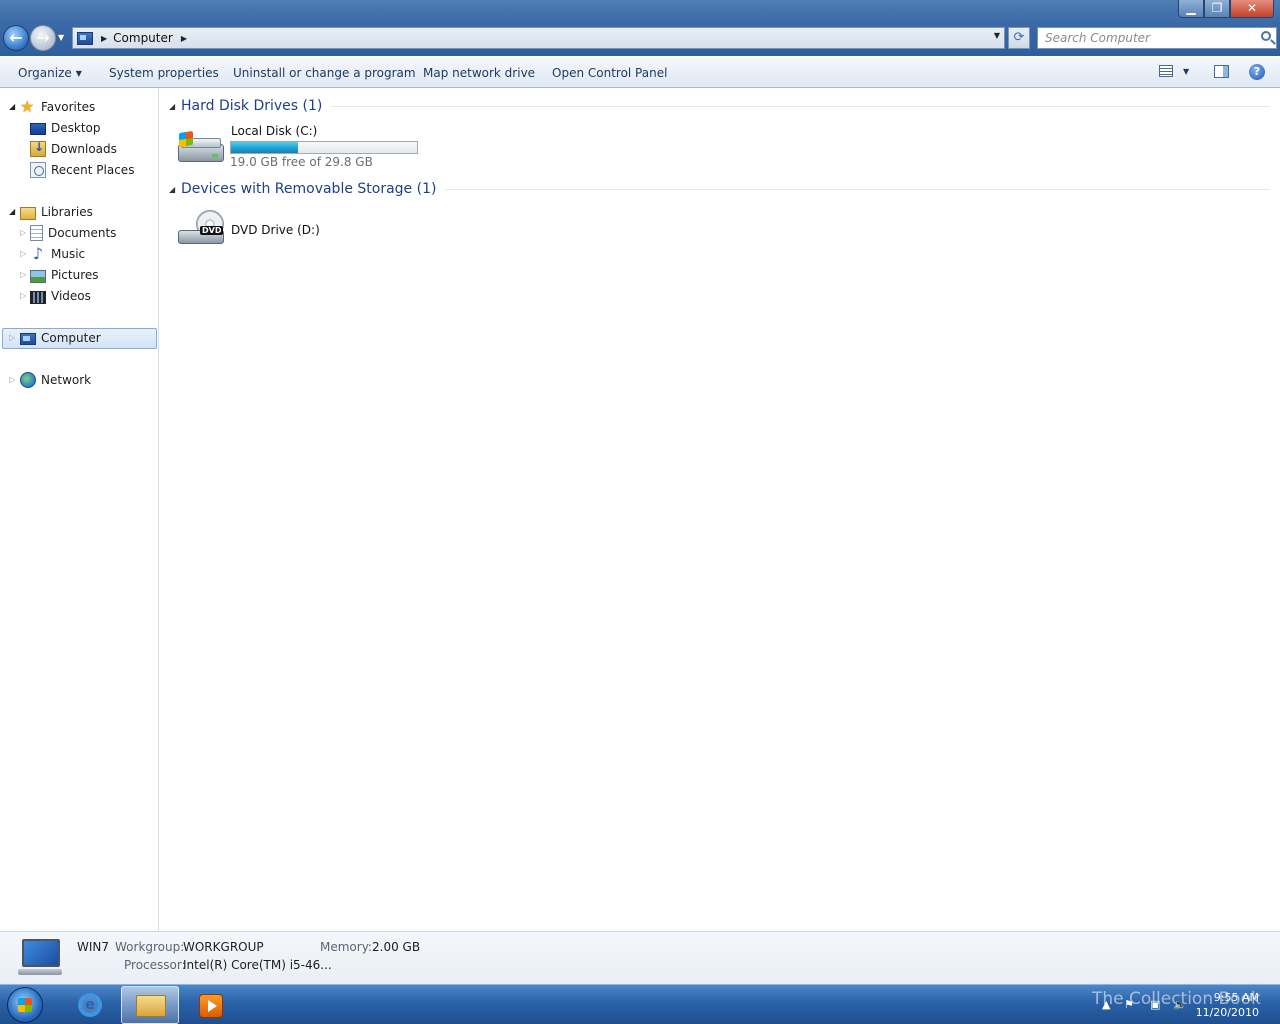  I want to click on search-box, so click(1157, 38).